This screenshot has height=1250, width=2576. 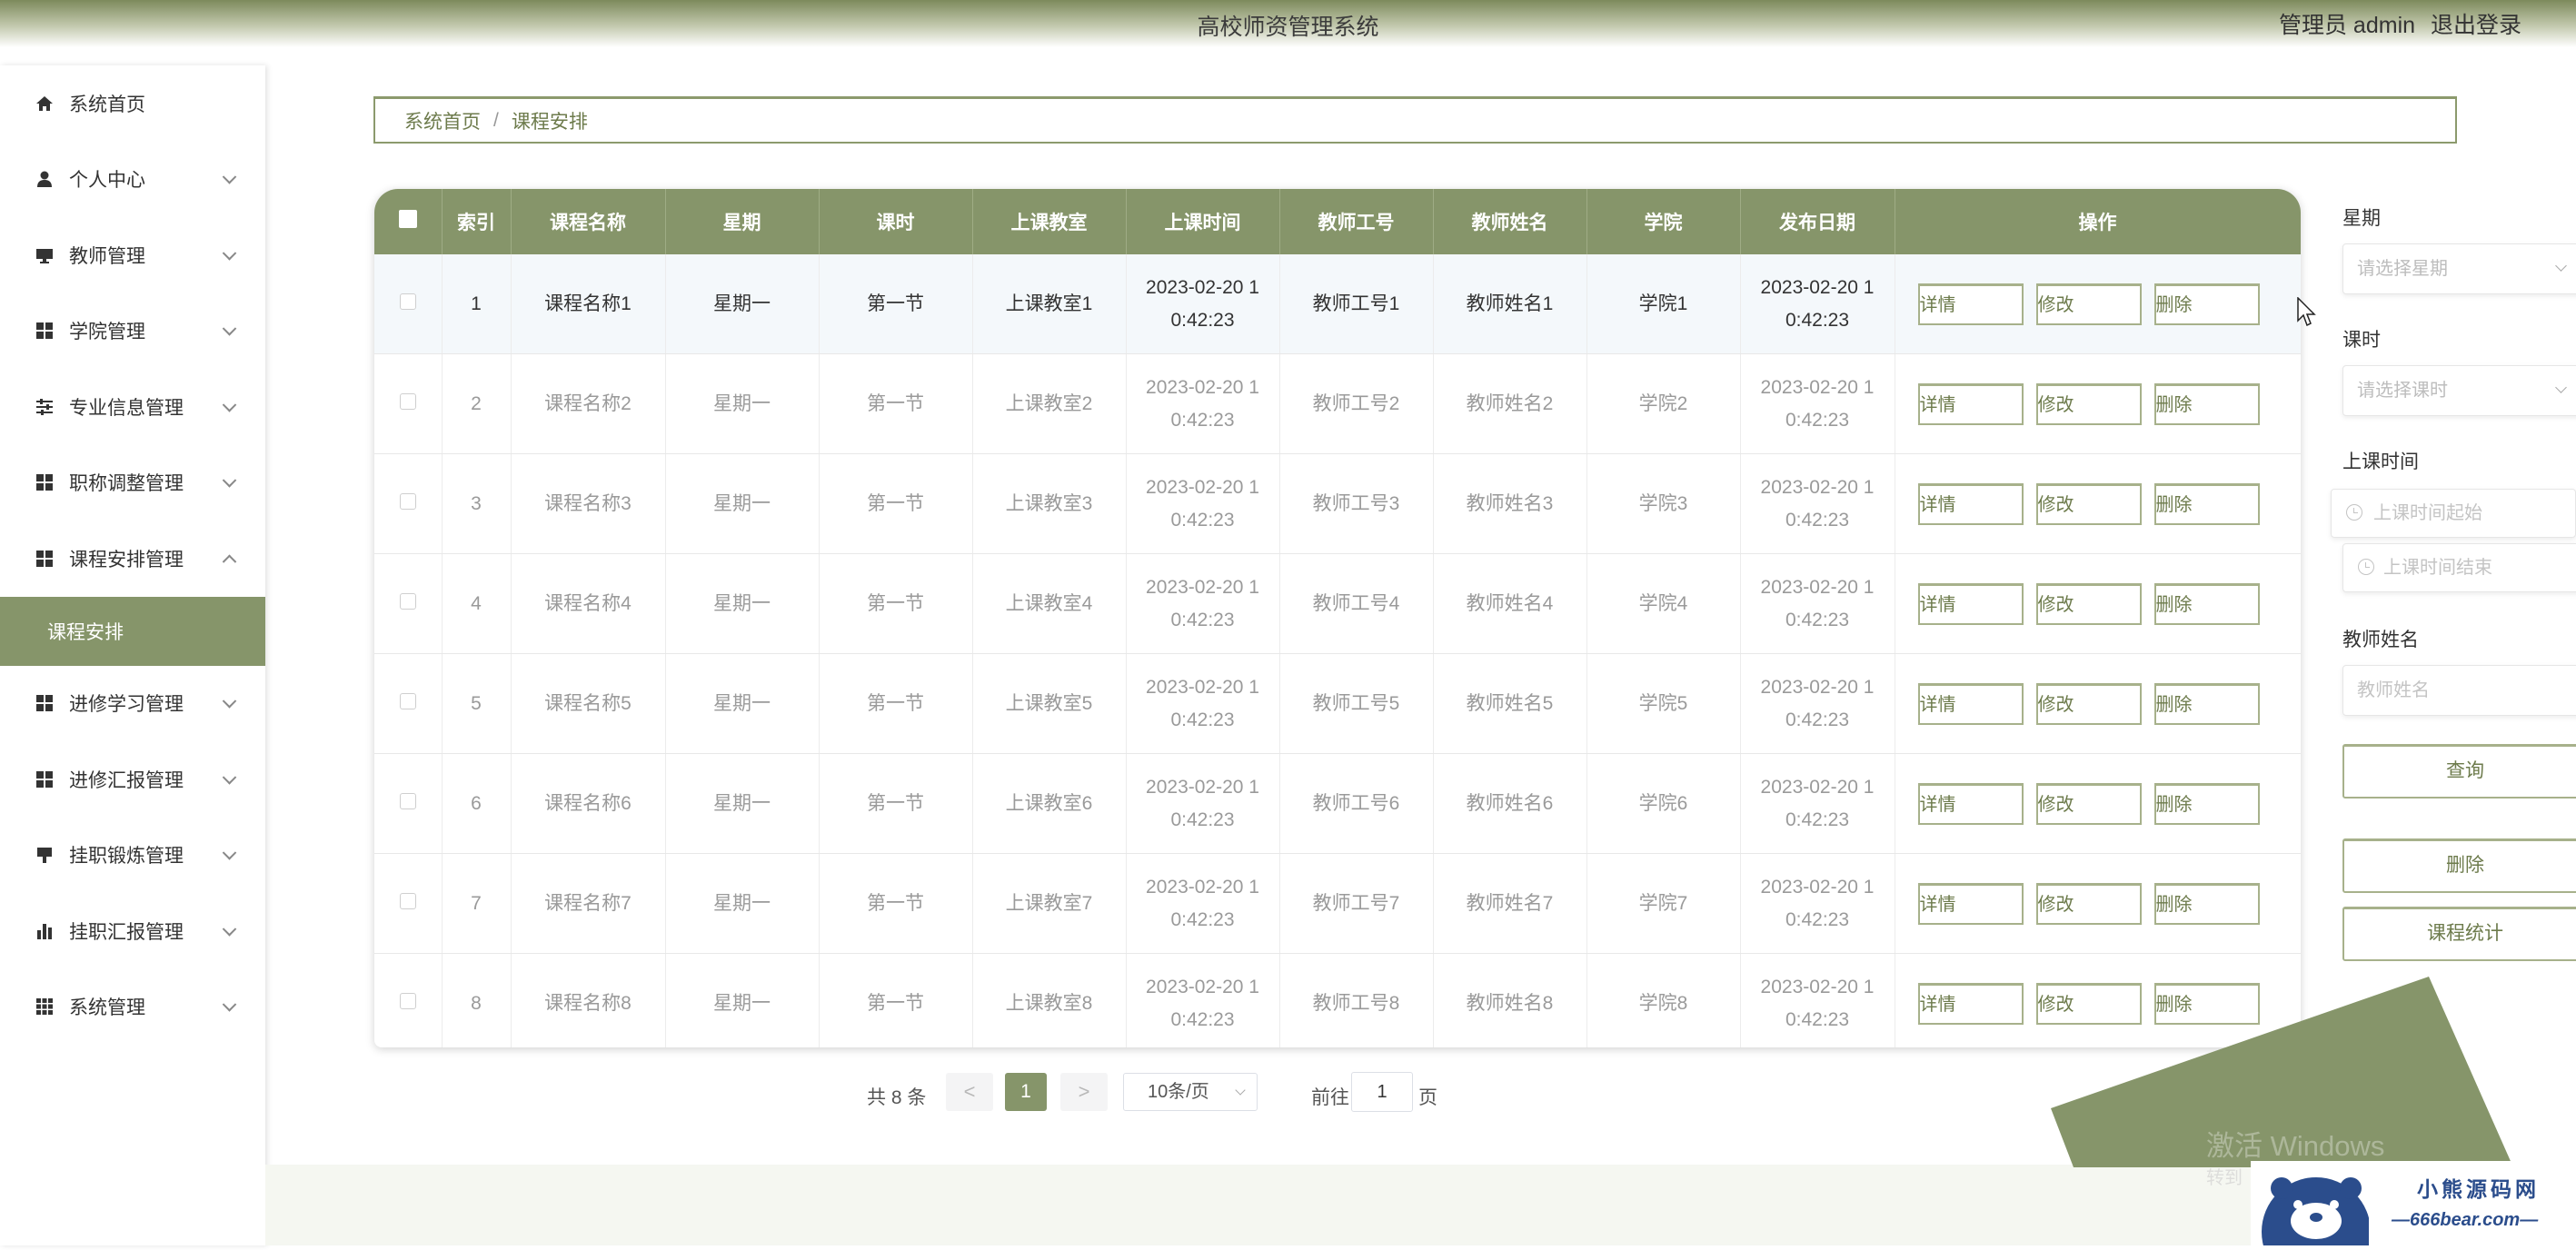 What do you see at coordinates (2459, 865) in the screenshot?
I see `batch-delete-button: 删除` at bounding box center [2459, 865].